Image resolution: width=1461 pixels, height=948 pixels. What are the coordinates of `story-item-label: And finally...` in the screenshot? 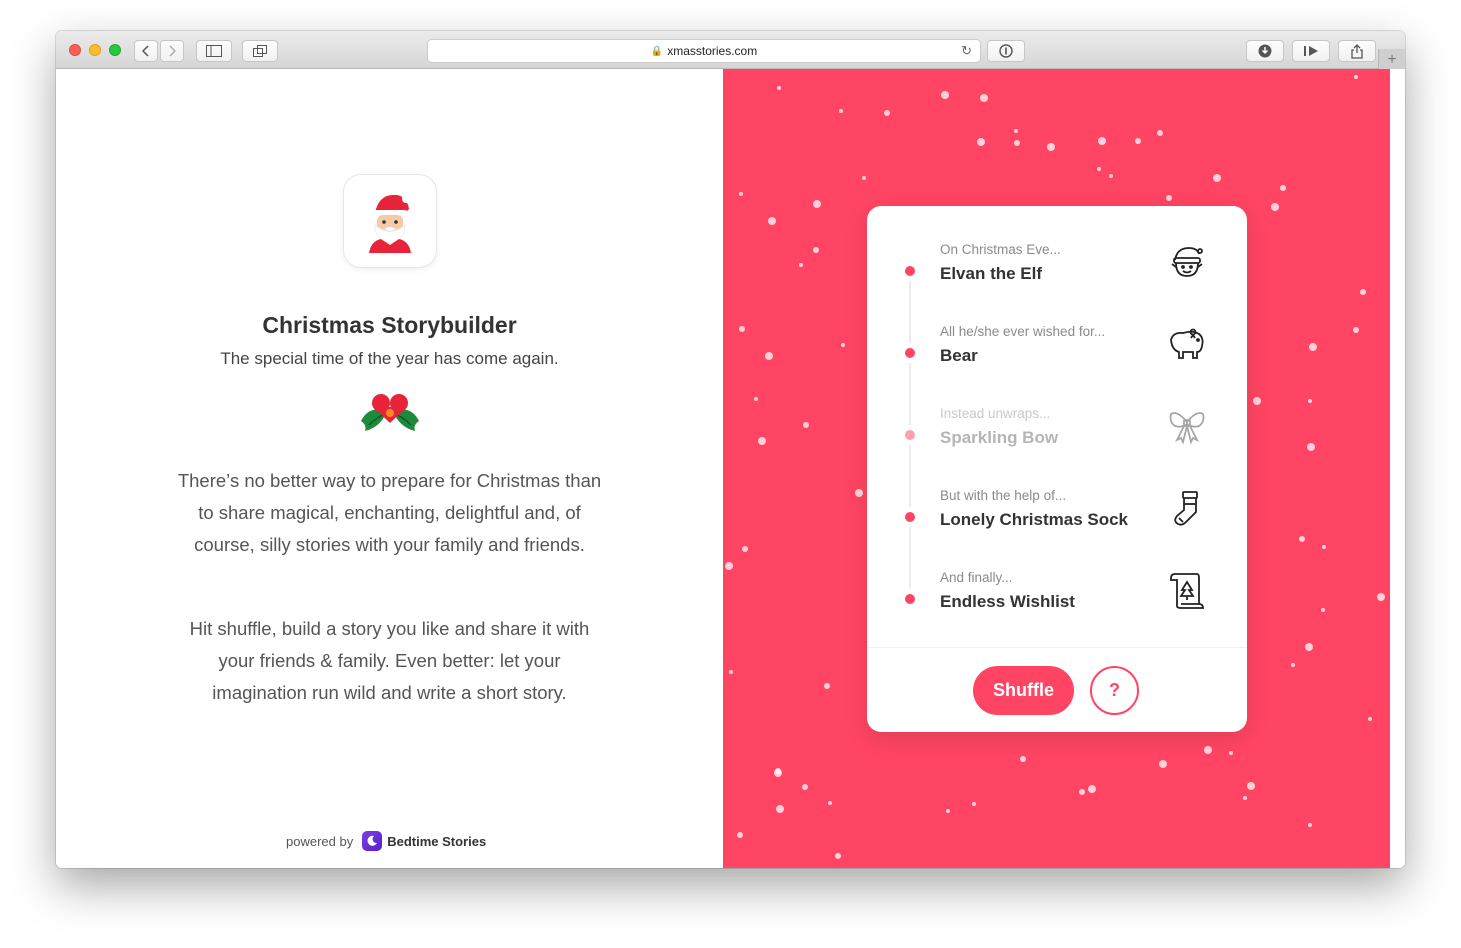 It's located at (976, 577).